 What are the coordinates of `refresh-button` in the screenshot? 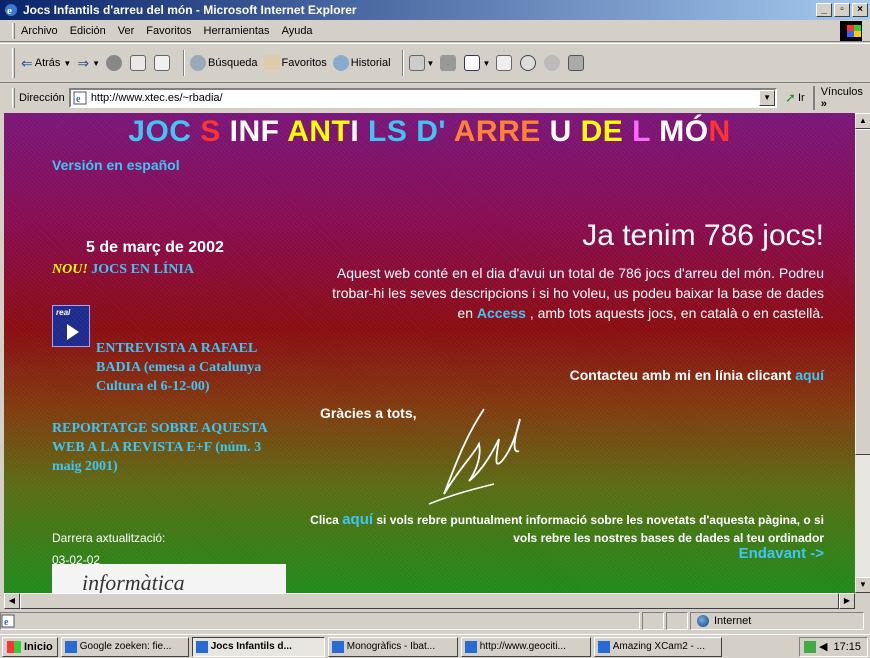 It's located at (139, 63).